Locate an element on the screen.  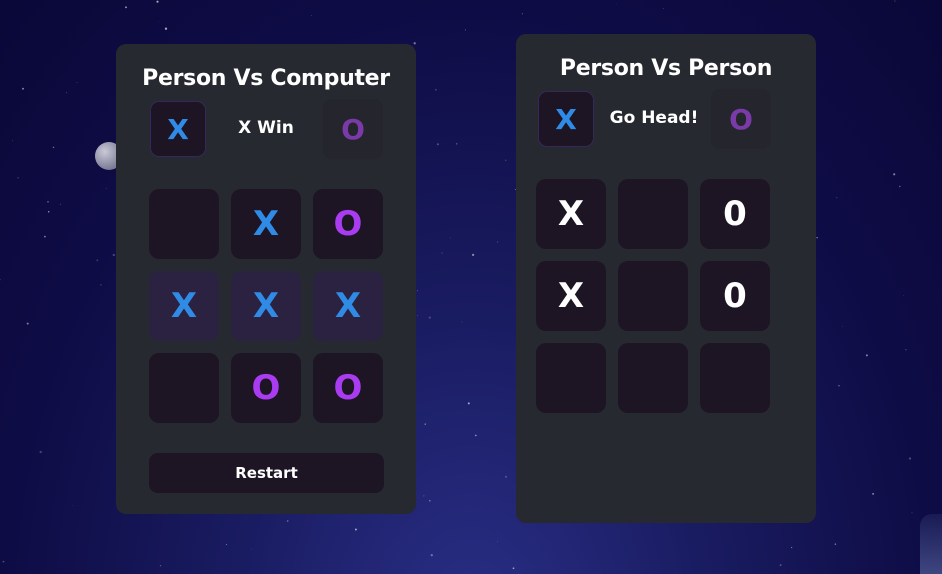
pvp-game-board: X 0 X 0 is located at coordinates (653, 296).